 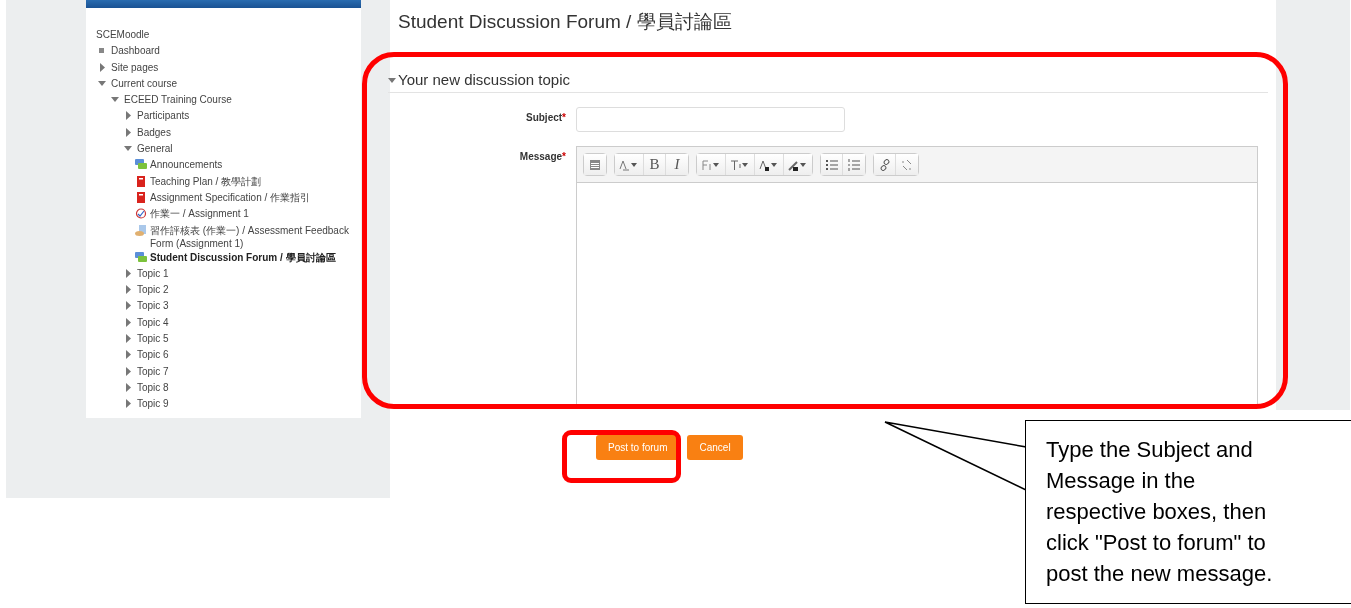 I want to click on section-header: Your new discussion topic, so click(x=828, y=82).